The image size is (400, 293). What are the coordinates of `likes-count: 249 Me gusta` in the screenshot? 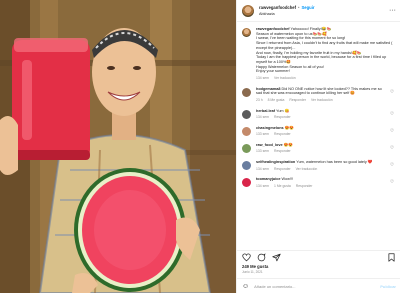 It's located at (255, 266).